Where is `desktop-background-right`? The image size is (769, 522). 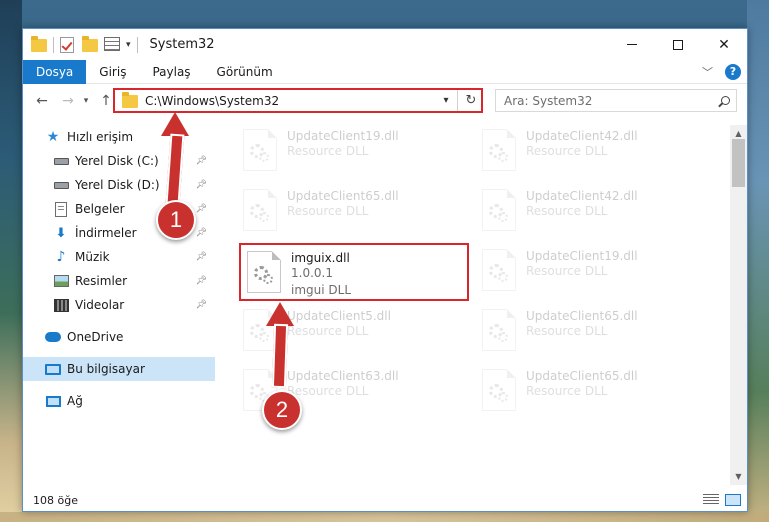
desktop-background-right is located at coordinates (758, 261).